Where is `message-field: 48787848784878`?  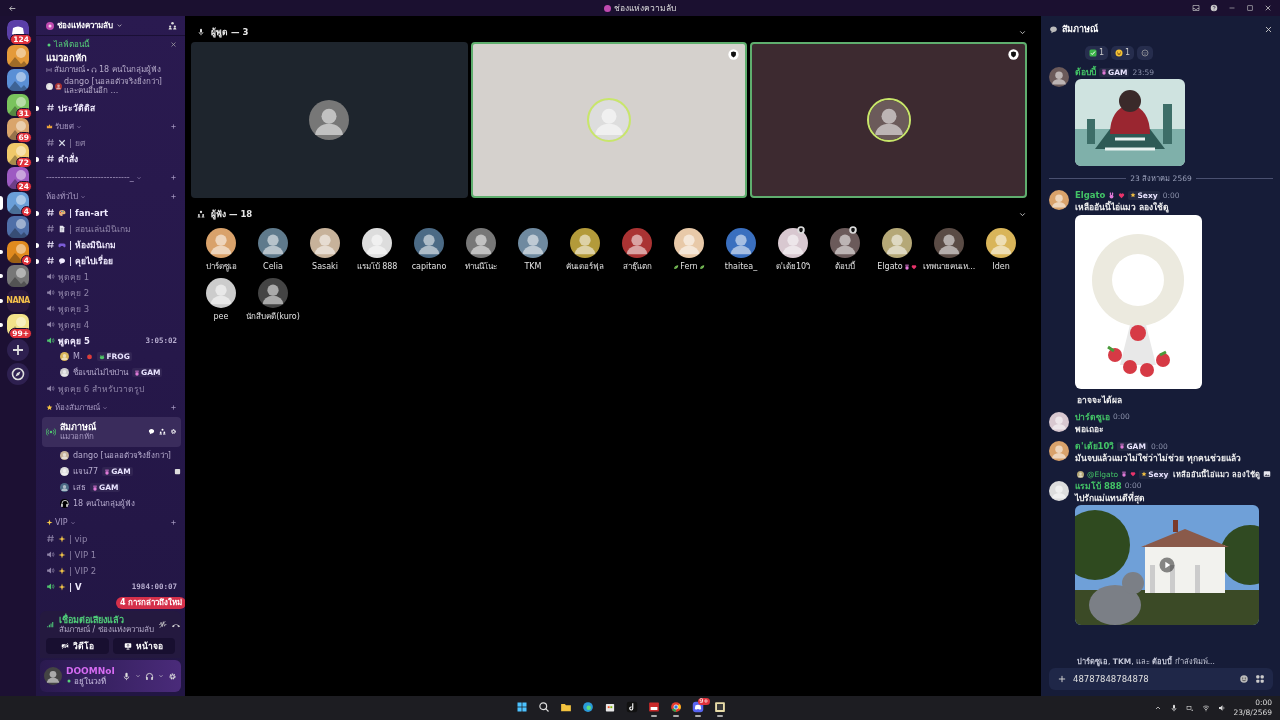
message-field: 48787848784878 is located at coordinates (1161, 679).